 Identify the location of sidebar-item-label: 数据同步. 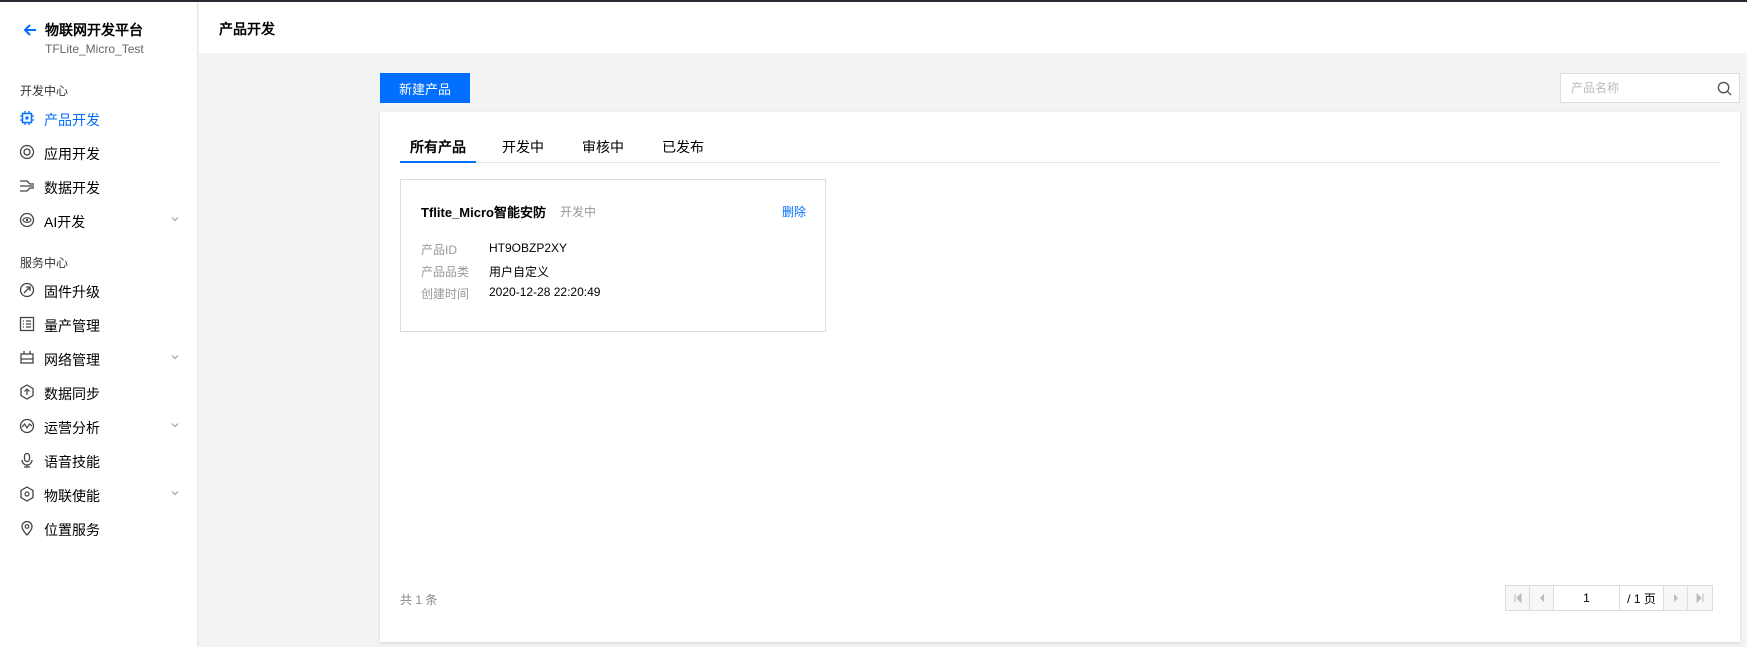
(72, 394).